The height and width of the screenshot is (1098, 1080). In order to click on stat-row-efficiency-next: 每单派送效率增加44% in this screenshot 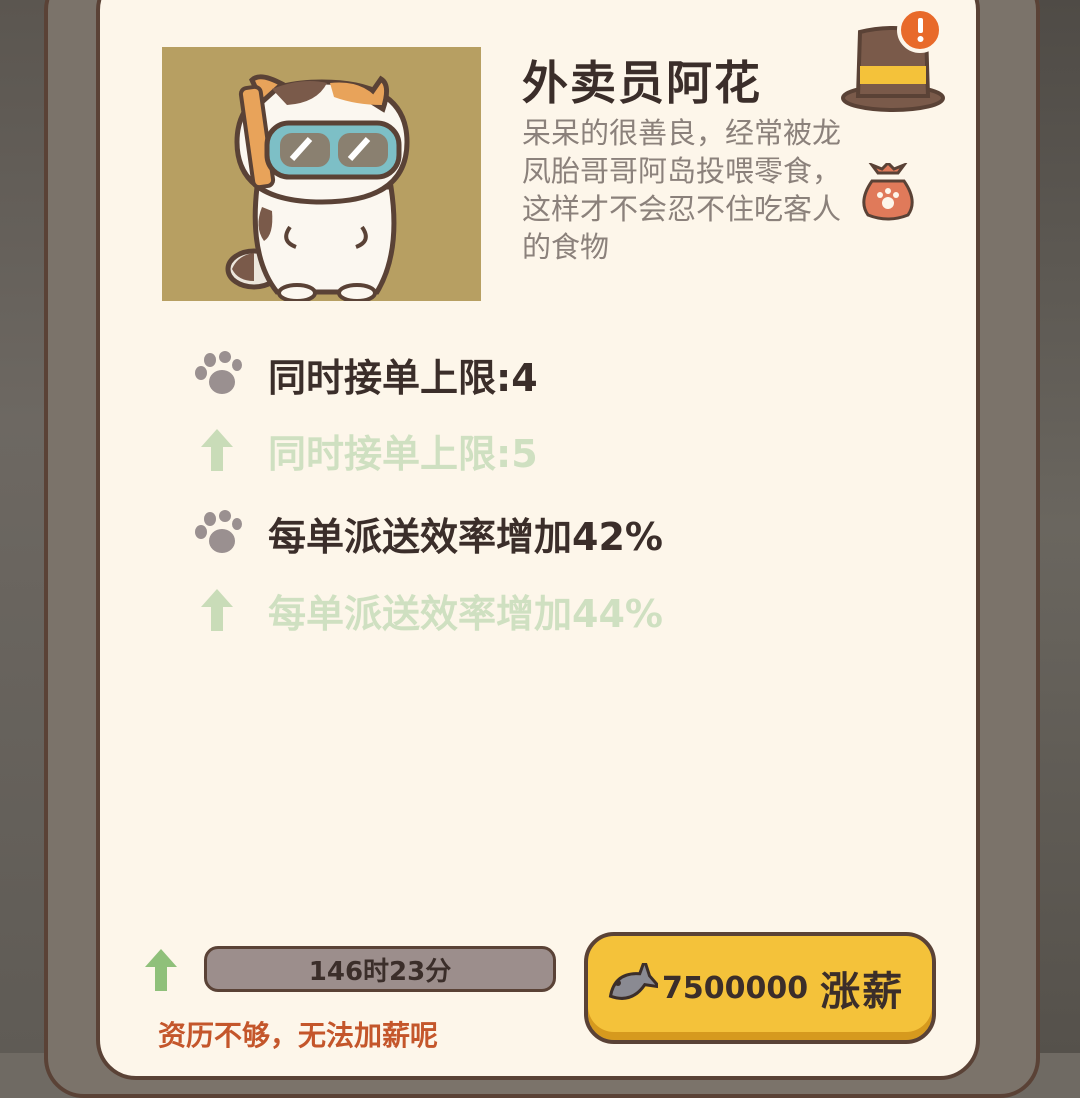, I will do `click(427, 610)`.